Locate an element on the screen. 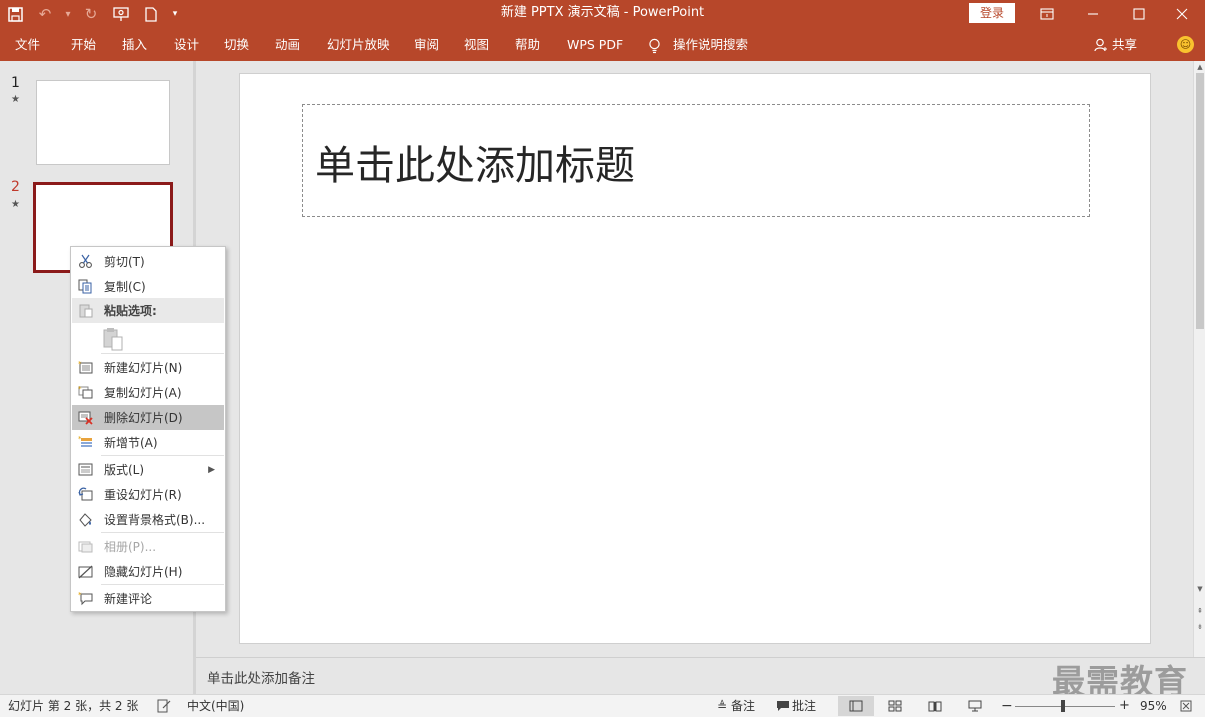 The height and width of the screenshot is (717, 1205). menu-item-delete-slide: 删除幻灯片(D) is located at coordinates (148, 417).